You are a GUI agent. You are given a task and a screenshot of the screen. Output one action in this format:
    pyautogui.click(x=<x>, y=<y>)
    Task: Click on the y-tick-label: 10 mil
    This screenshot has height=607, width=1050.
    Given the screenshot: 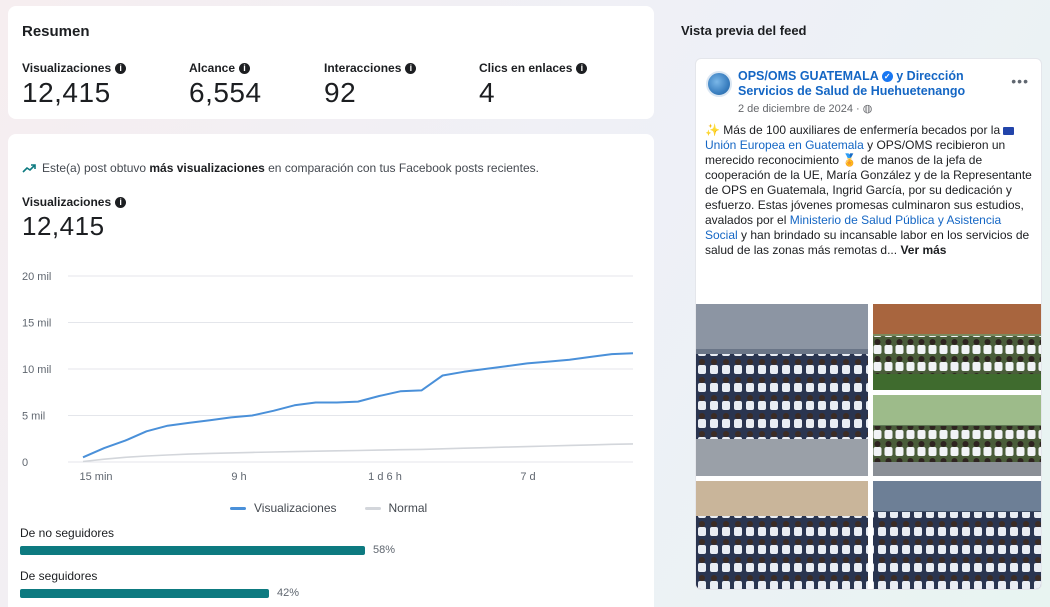 What is the action you would take?
    pyautogui.click(x=36, y=370)
    